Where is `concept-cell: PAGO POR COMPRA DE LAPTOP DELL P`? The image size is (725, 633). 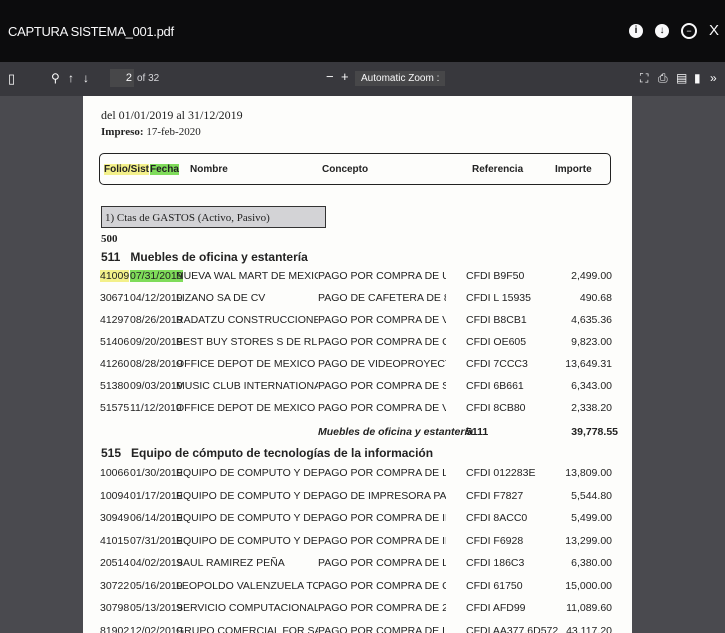 concept-cell: PAGO POR COMPRA DE LAPTOP DELL P is located at coordinates (382, 473).